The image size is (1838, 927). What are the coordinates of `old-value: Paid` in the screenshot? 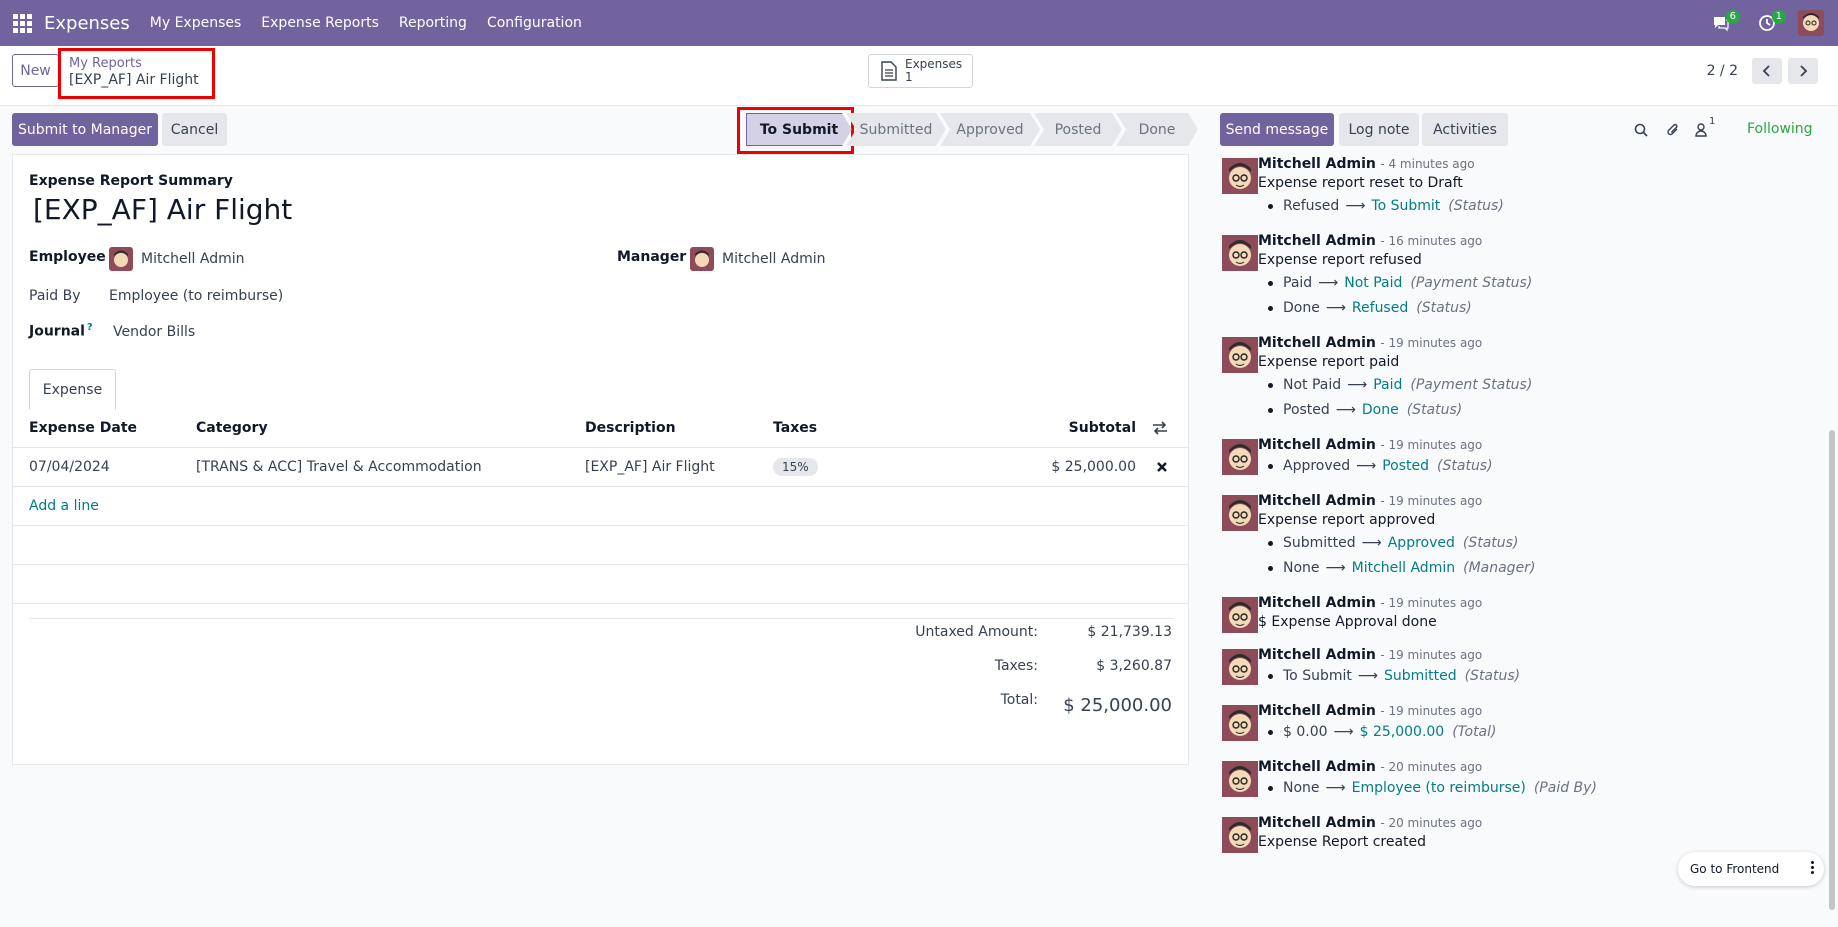 It's located at (1298, 283).